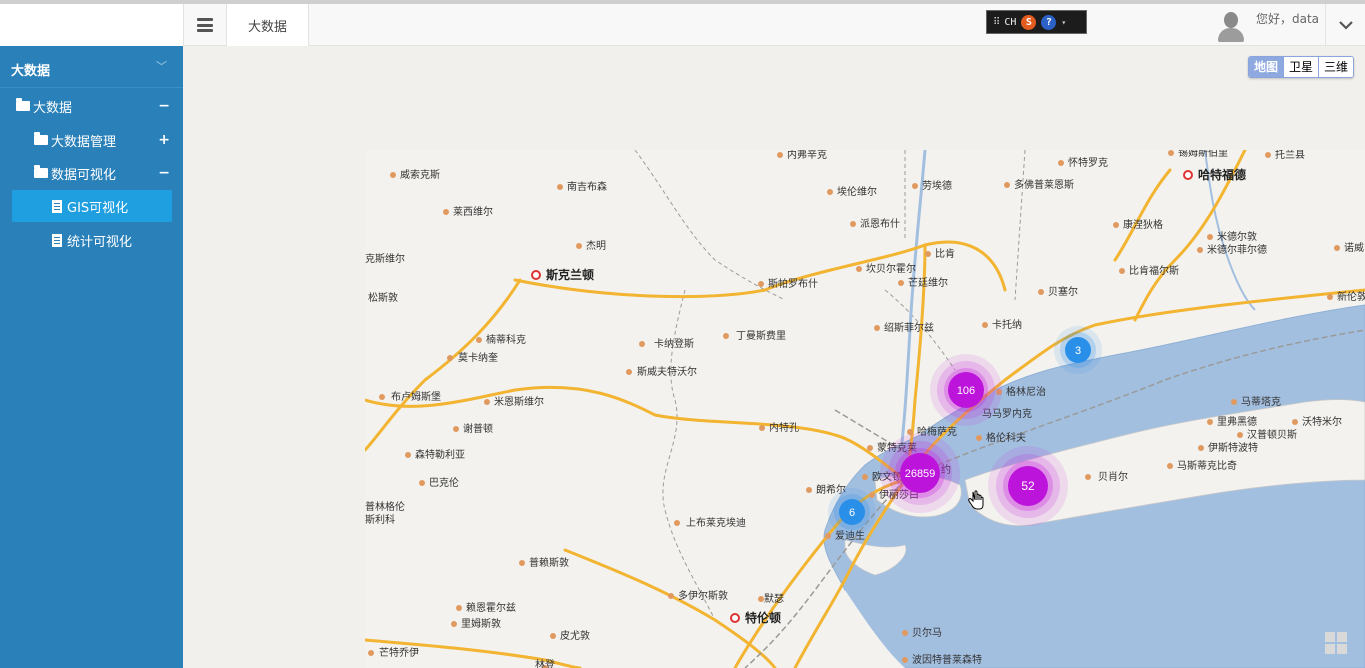 The height and width of the screenshot is (668, 1365). I want to click on cluster-count: 106, so click(966, 391).